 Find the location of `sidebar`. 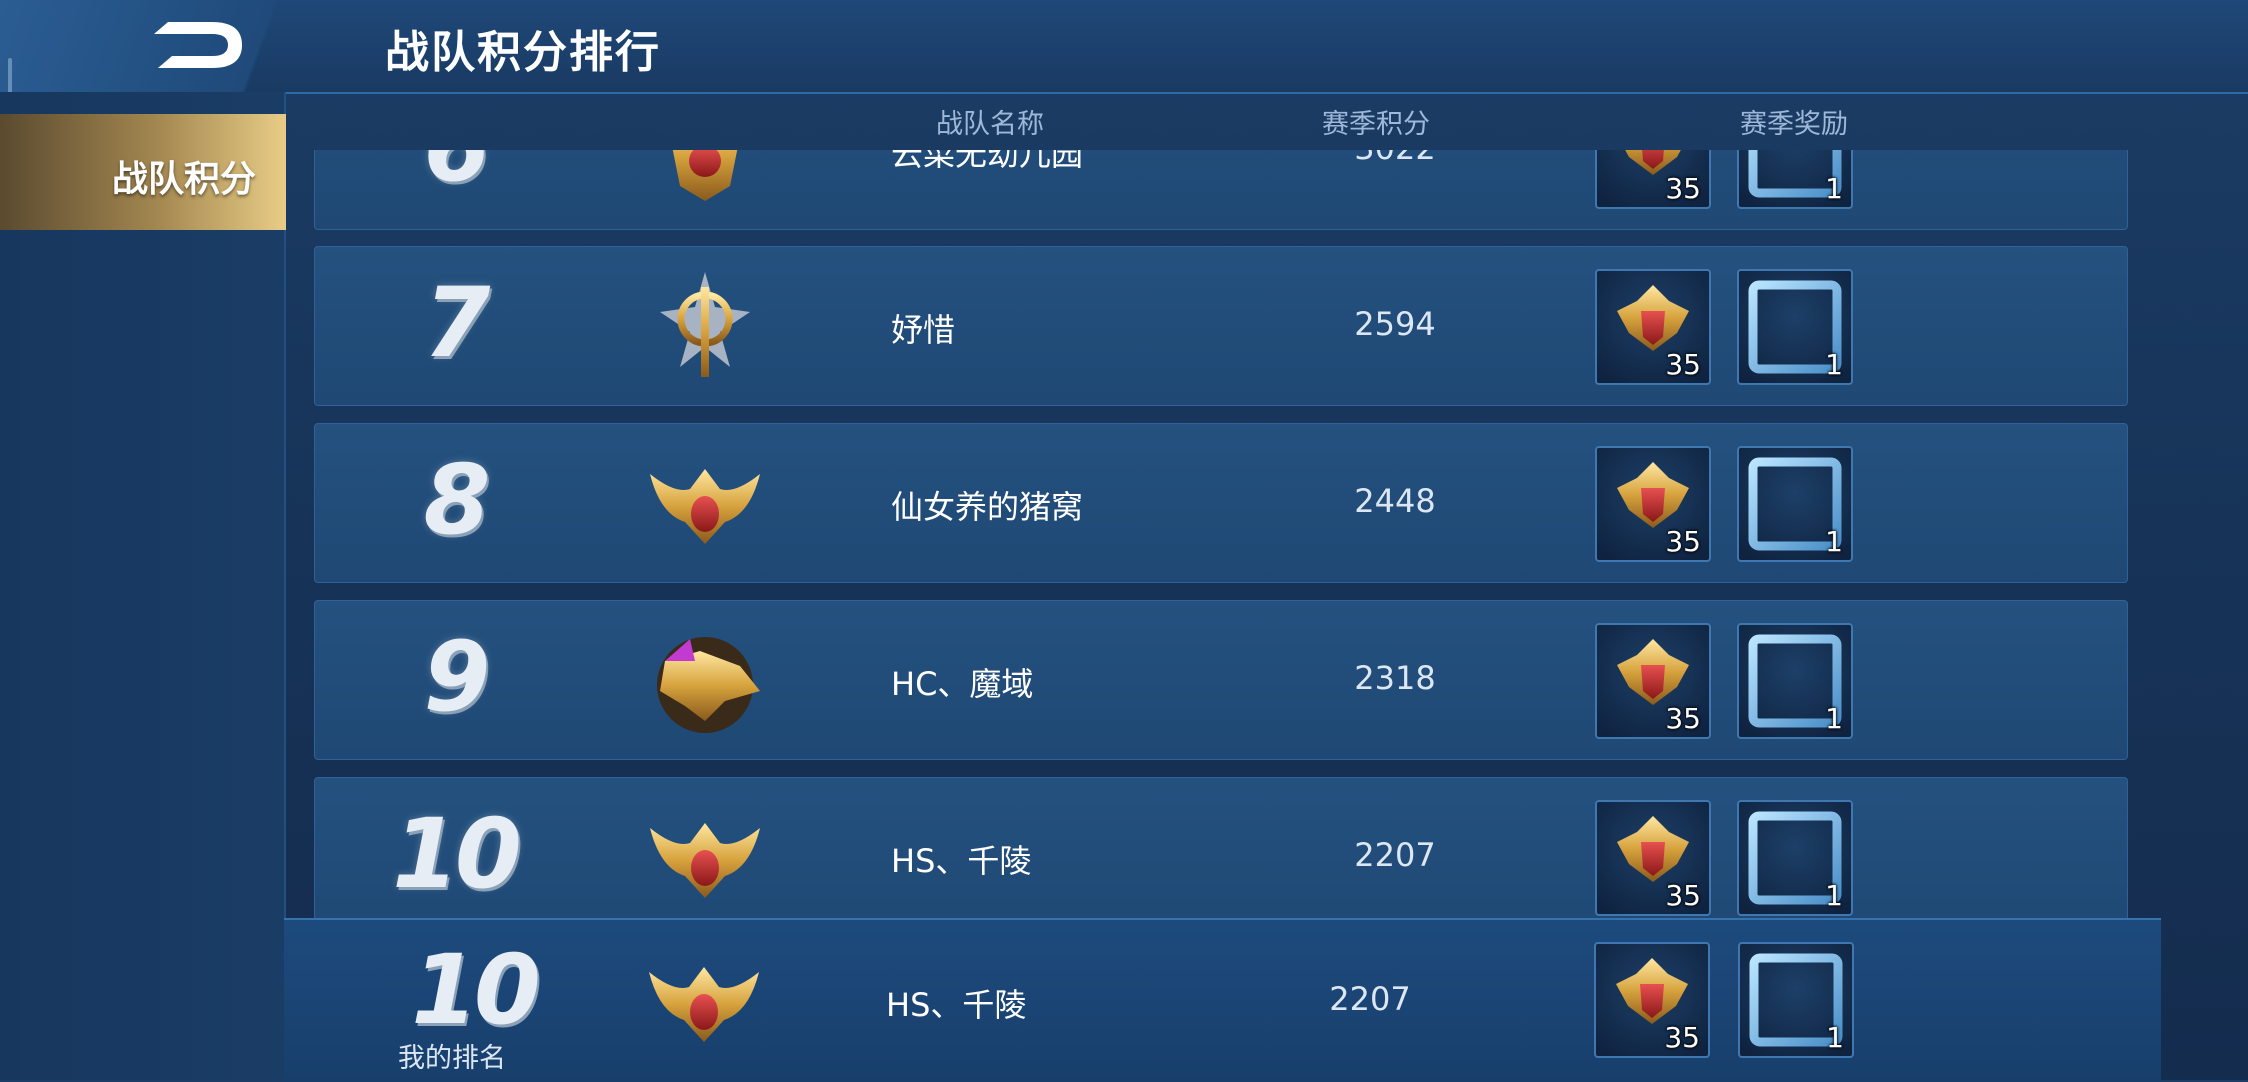

sidebar is located at coordinates (143, 586).